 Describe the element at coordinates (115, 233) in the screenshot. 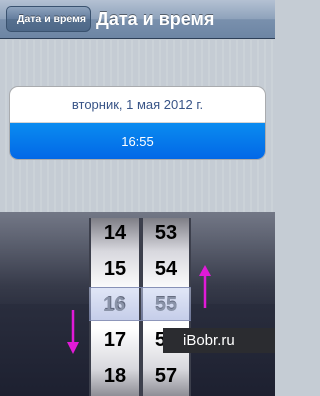

I see `hour-item: 14` at that location.